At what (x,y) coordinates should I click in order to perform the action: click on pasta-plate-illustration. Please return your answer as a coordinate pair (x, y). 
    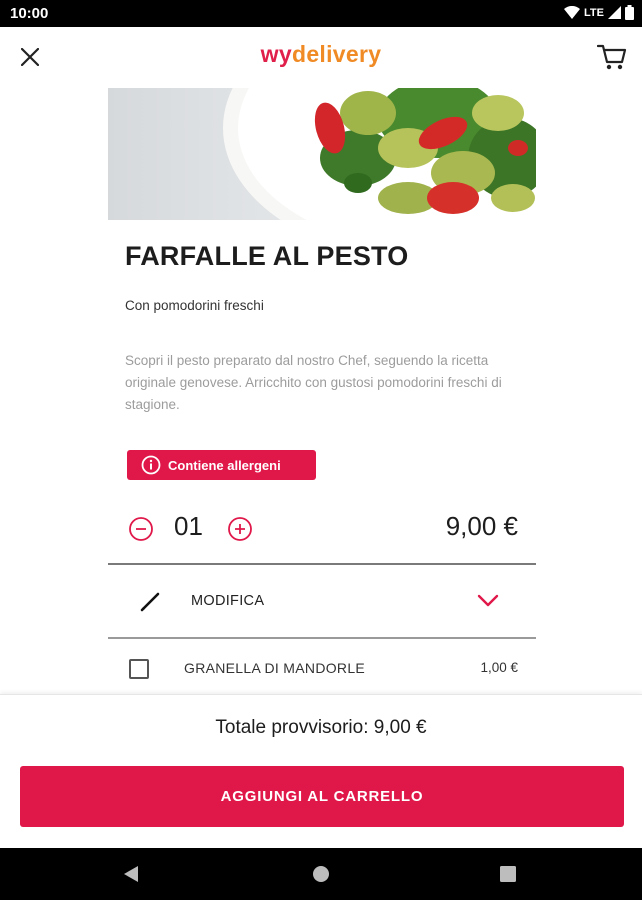
    Looking at the image, I should click on (379, 154).